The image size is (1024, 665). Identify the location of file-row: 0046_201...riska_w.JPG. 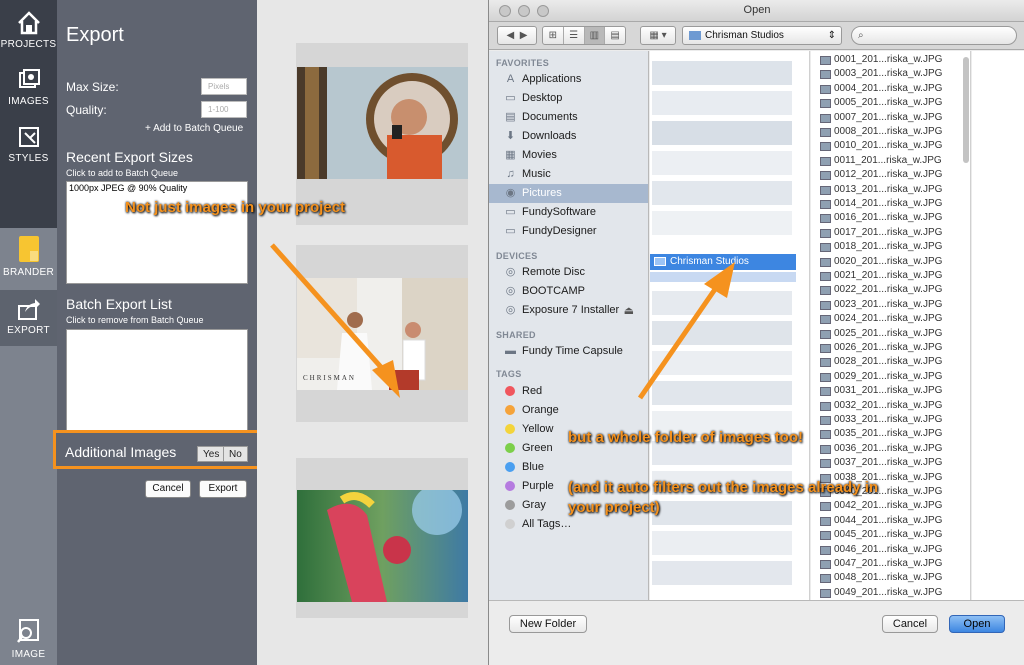
(890, 550).